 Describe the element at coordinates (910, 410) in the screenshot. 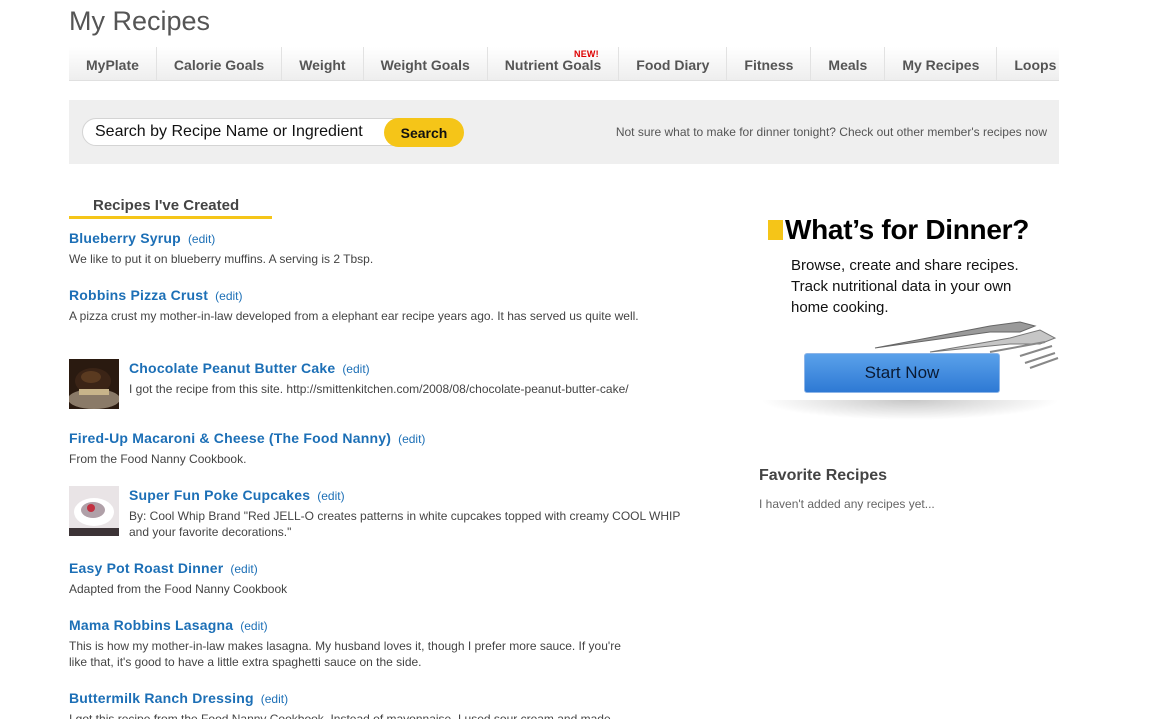

I see `ad-shadow` at that location.